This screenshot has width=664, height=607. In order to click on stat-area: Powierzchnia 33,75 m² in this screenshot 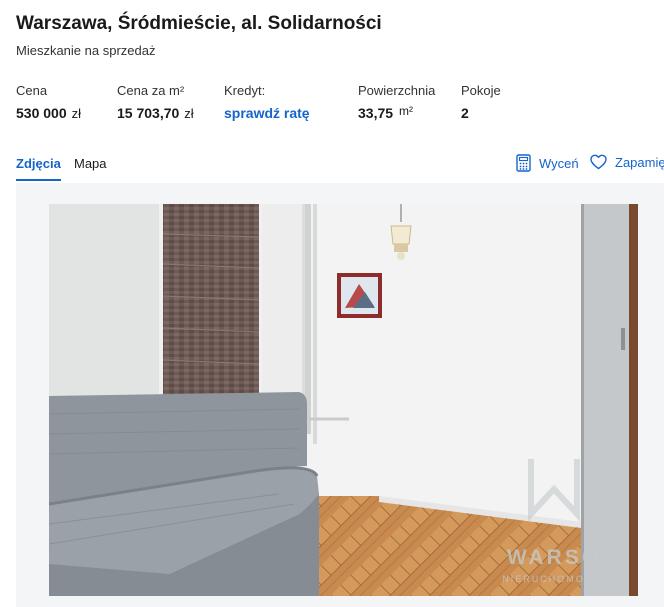, I will do `click(396, 102)`.